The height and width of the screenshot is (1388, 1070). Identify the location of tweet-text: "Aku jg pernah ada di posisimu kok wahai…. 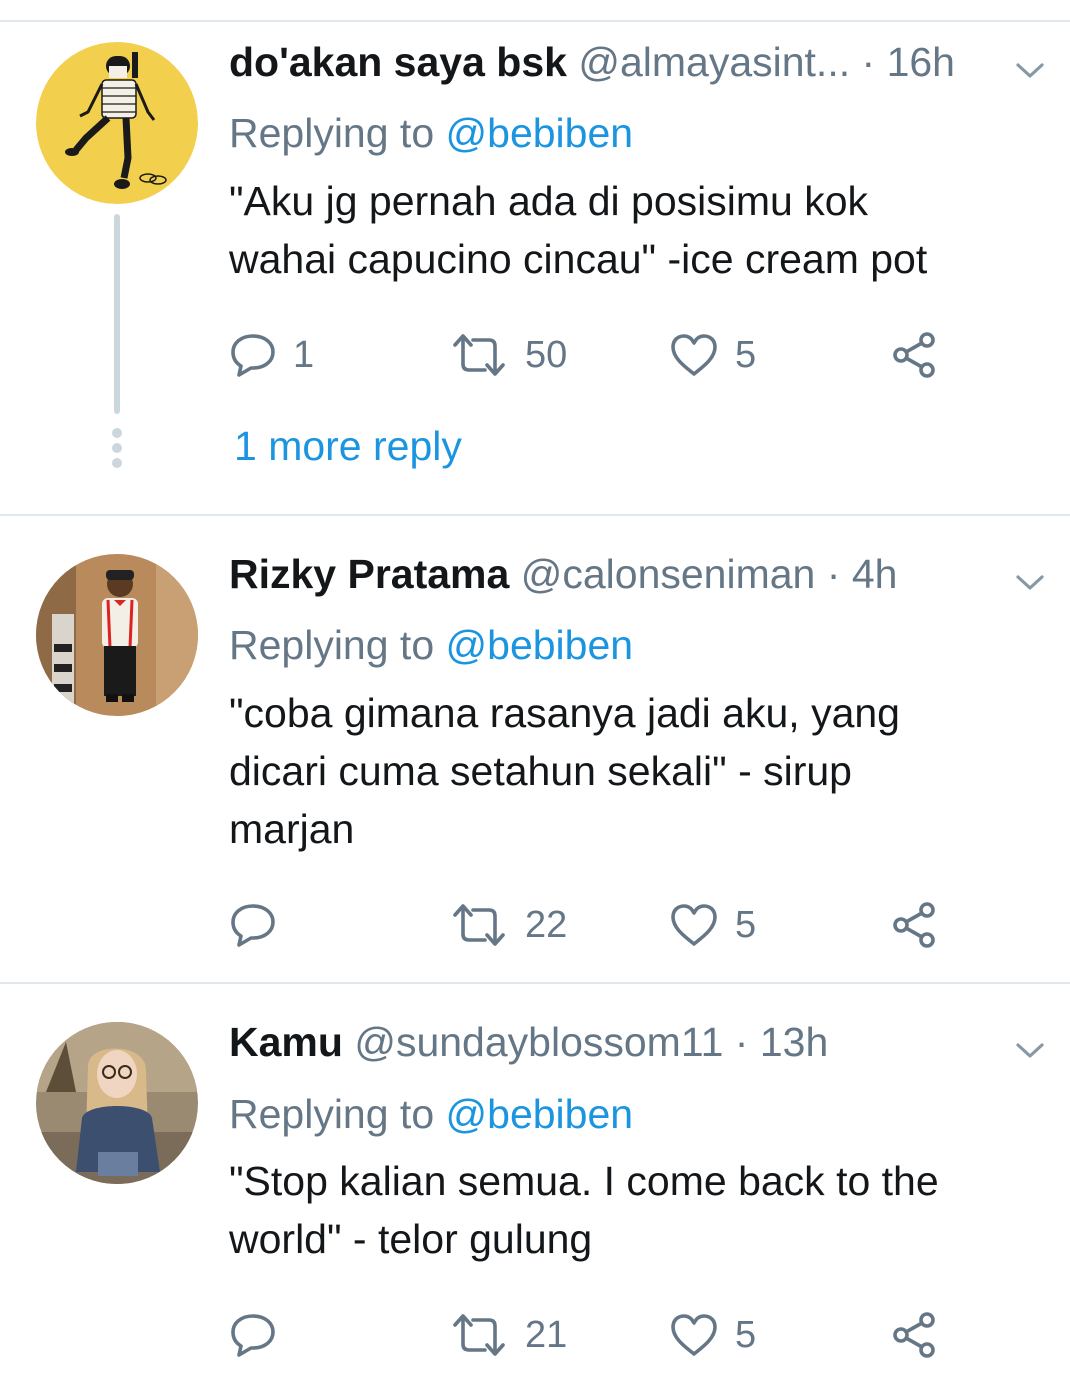
(578, 230).